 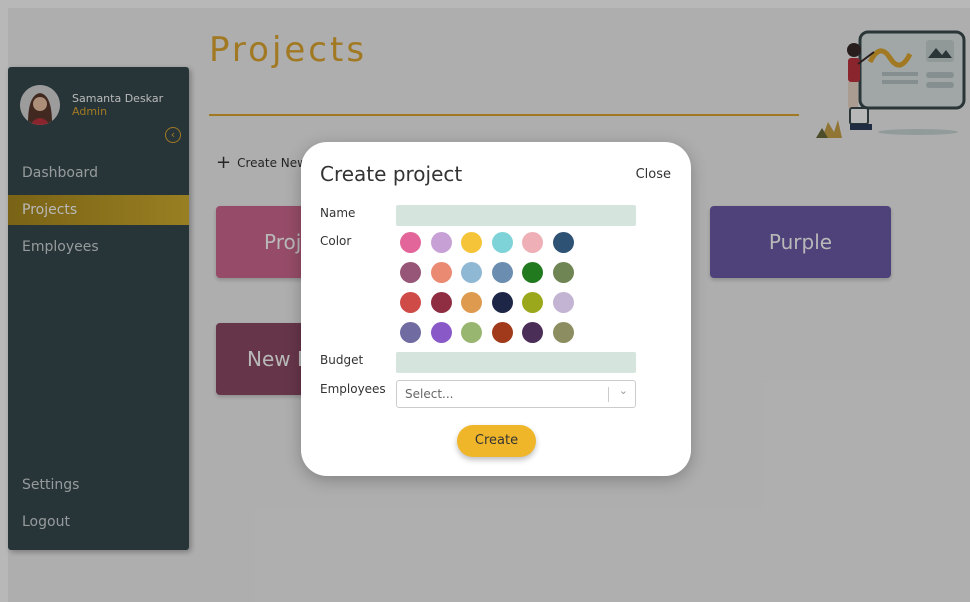 What do you see at coordinates (516, 215) in the screenshot?
I see `name-input` at bounding box center [516, 215].